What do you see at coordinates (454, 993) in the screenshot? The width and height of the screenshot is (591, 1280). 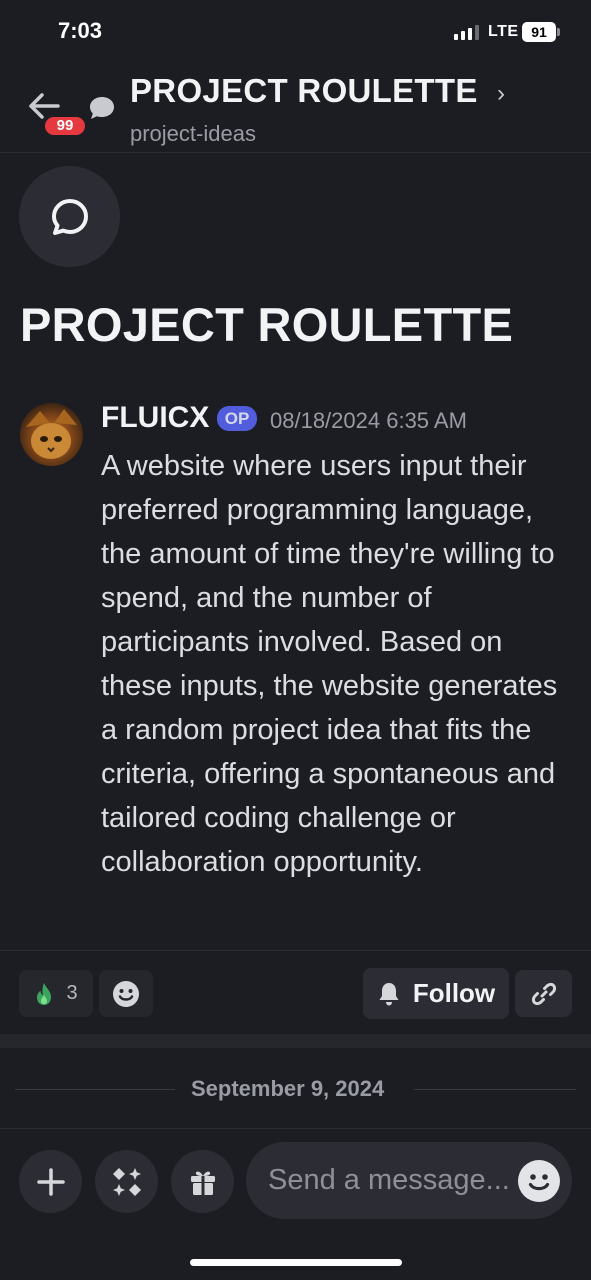 I see `follow-label: Follow` at bounding box center [454, 993].